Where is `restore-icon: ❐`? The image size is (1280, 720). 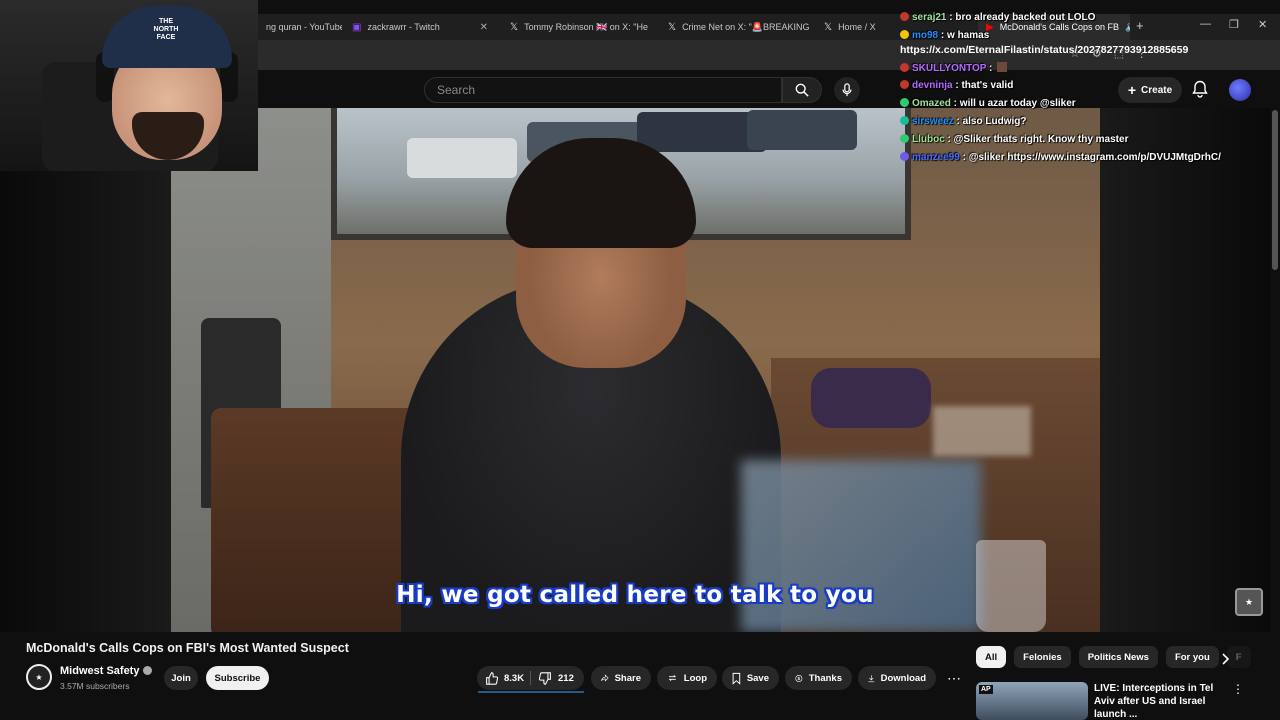 restore-icon: ❐ is located at coordinates (1234, 24).